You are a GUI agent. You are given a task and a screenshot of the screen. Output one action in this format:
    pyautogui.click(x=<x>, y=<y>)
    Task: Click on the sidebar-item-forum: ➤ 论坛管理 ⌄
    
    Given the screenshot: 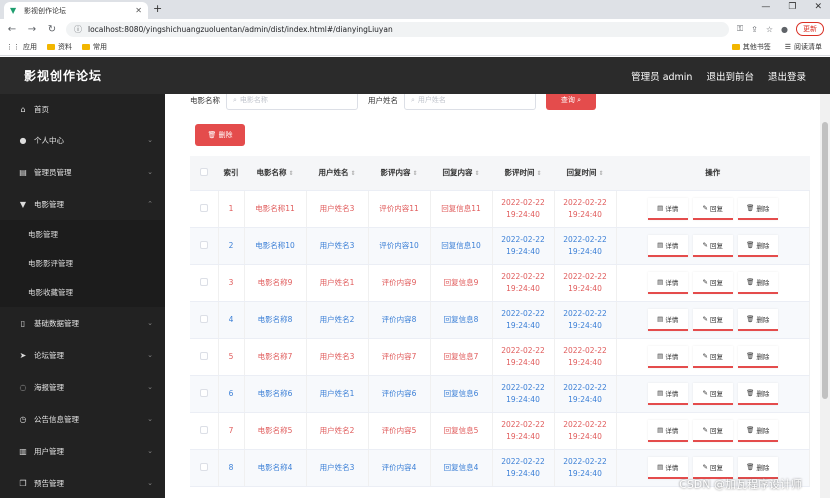 What is the action you would take?
    pyautogui.click(x=82, y=355)
    